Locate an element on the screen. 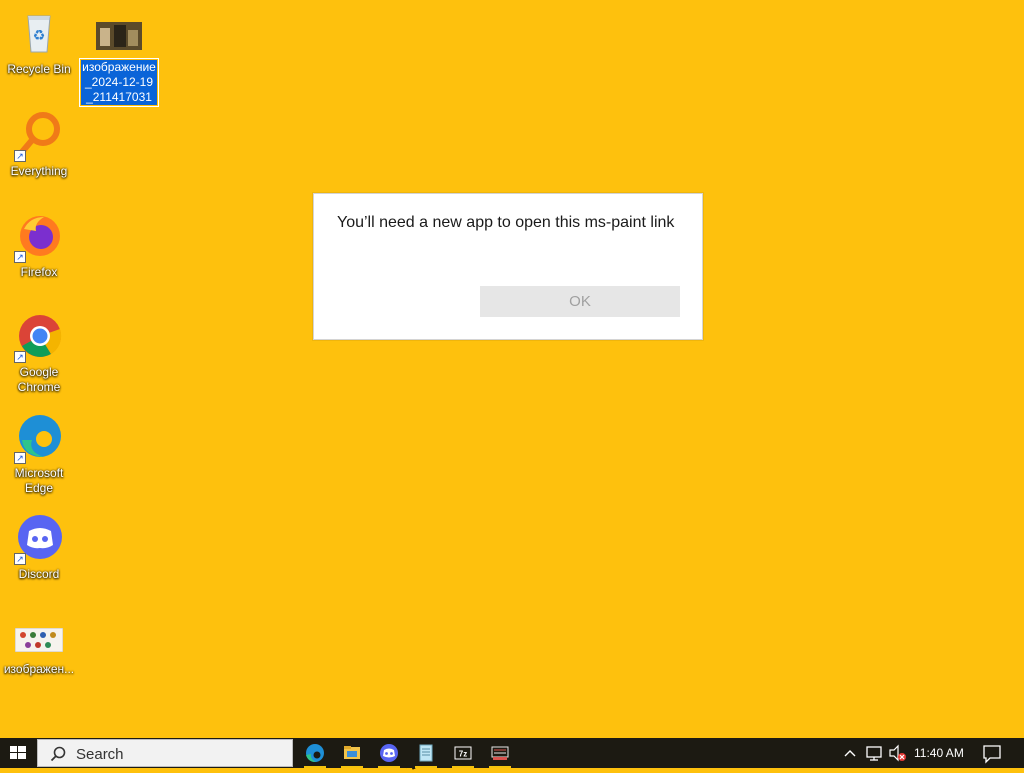 The height and width of the screenshot is (773, 1024). desktop-icon-google-chrome: ↗ Google Chrome is located at coordinates (39, 353).